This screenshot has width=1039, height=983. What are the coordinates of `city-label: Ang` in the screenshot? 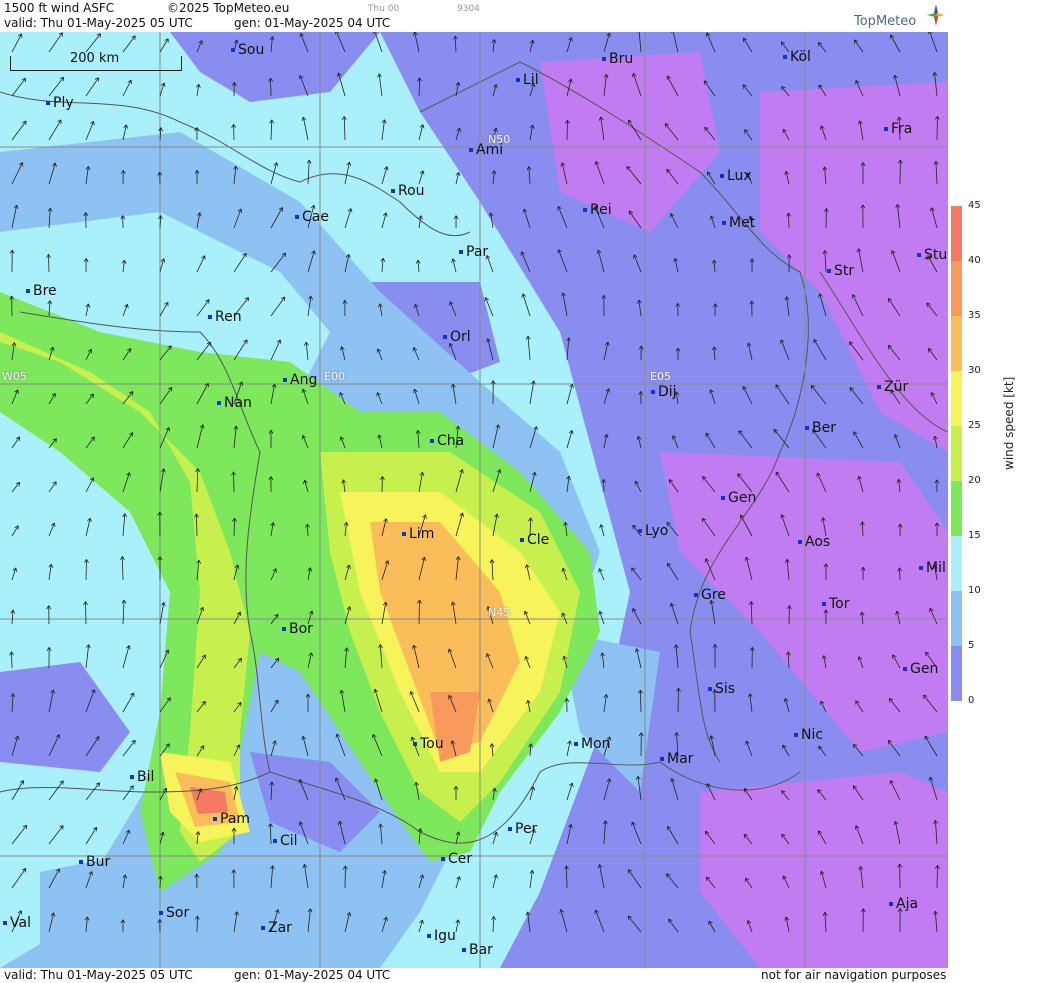 It's located at (300, 380).